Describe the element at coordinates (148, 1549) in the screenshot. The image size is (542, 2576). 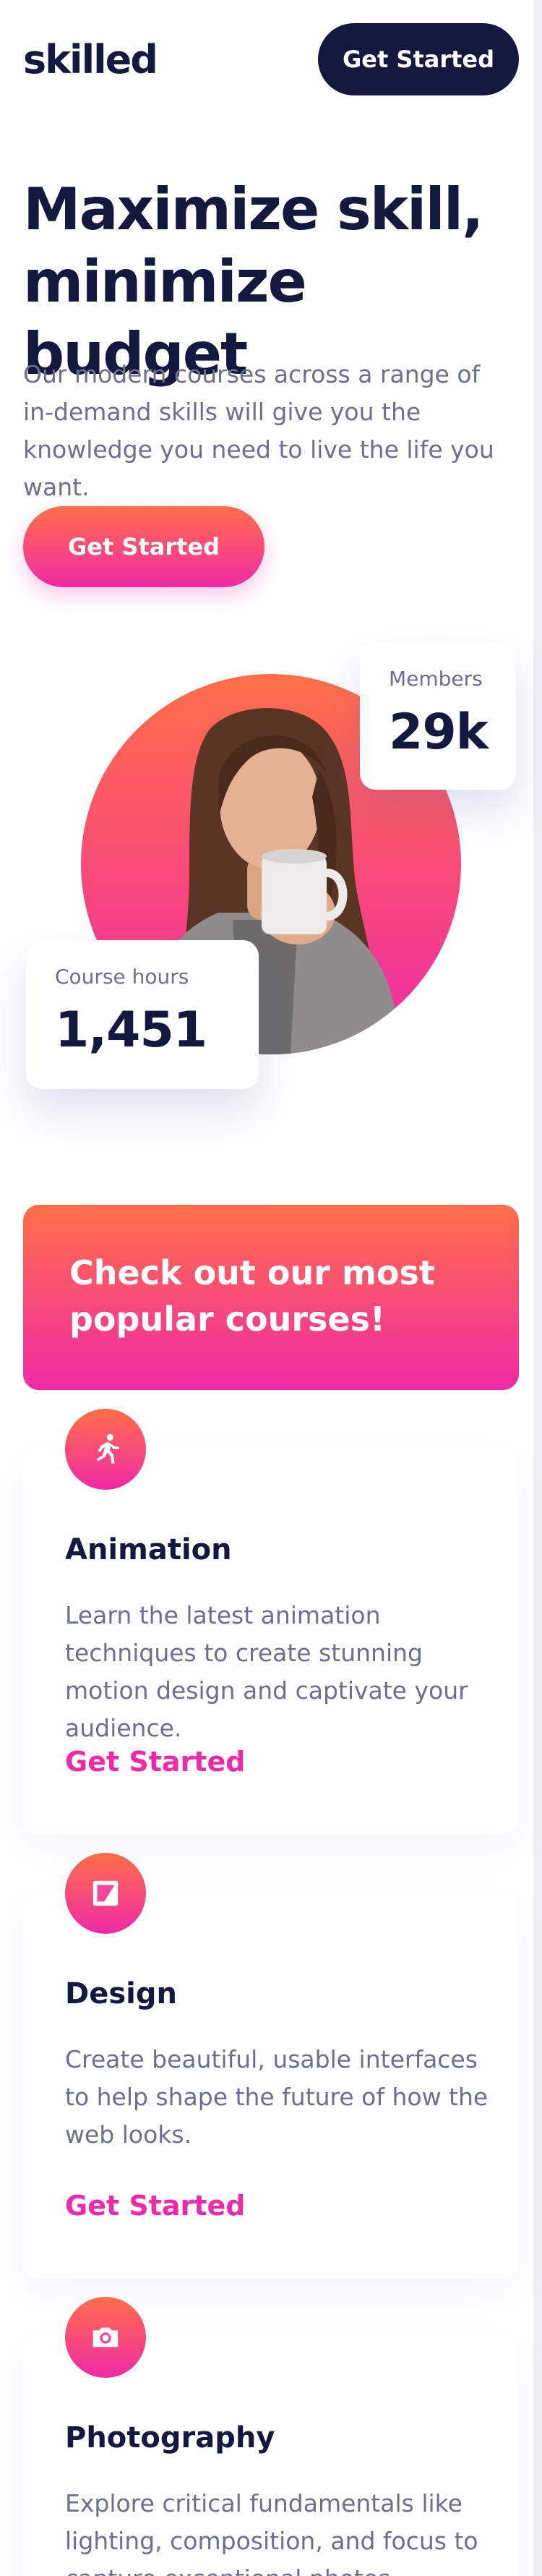
I see `course-title: Animation` at that location.